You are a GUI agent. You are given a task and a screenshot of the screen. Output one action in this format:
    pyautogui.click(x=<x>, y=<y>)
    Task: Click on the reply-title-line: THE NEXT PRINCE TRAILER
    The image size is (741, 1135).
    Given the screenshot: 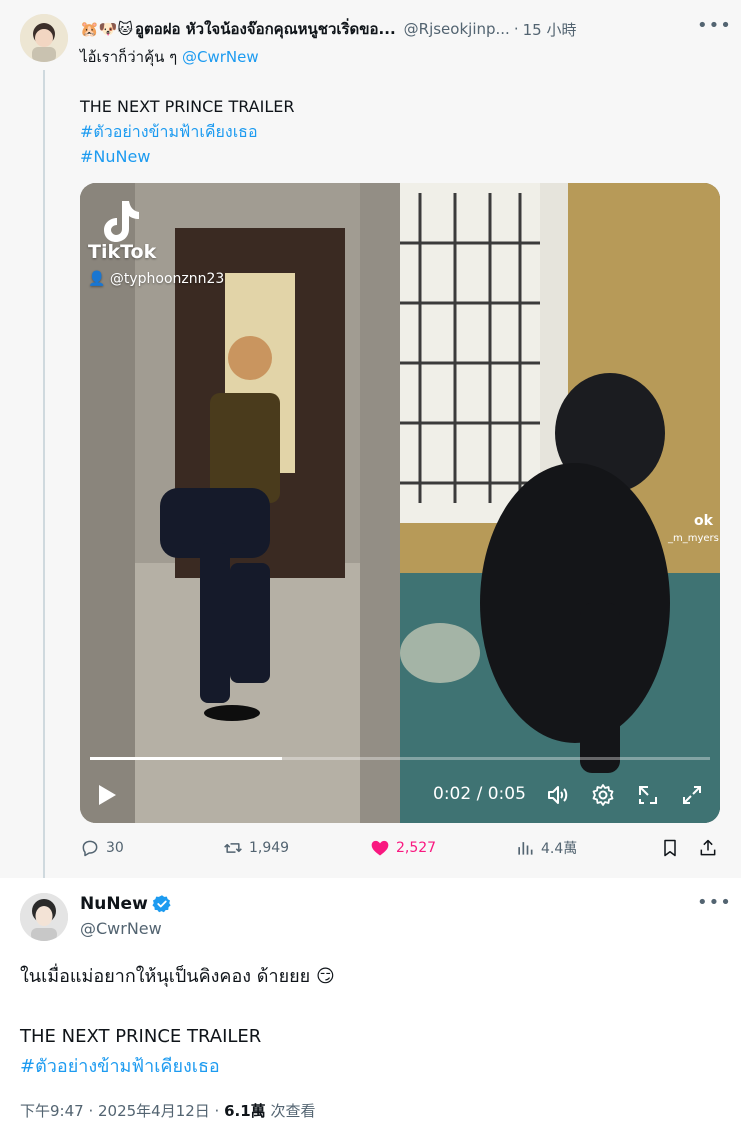 What is the action you would take?
    pyautogui.click(x=187, y=106)
    